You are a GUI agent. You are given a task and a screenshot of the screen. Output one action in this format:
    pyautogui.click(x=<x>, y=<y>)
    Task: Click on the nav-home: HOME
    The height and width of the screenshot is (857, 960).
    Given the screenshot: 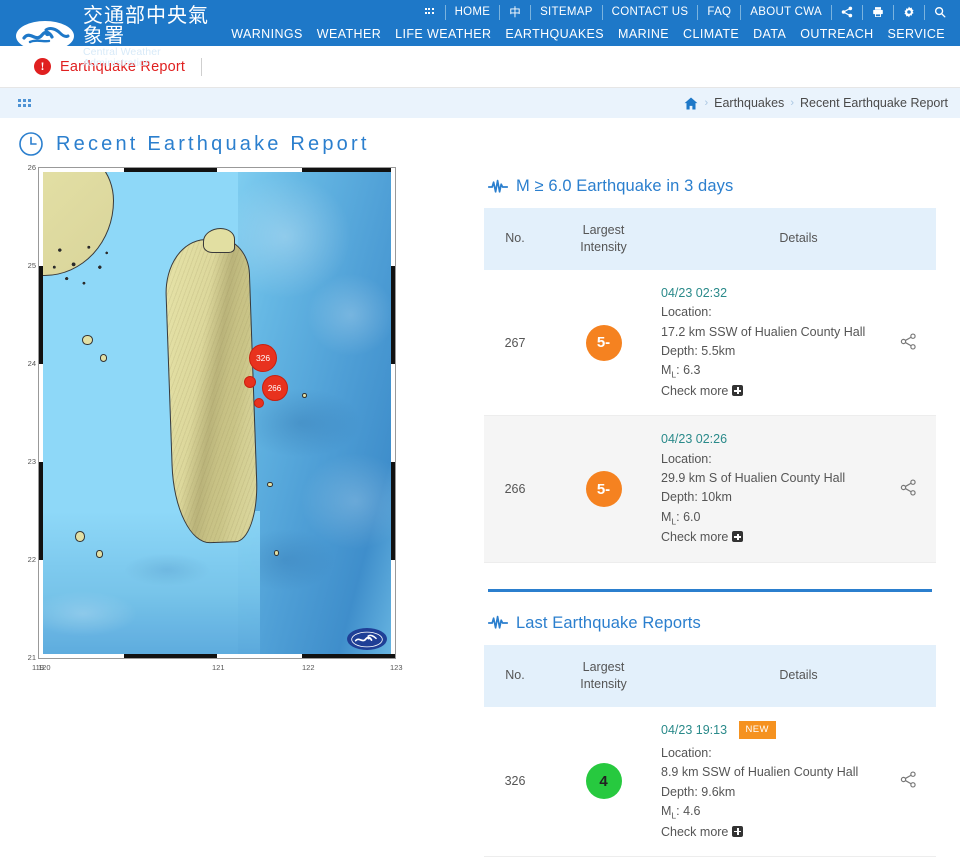 What is the action you would take?
    pyautogui.click(x=473, y=12)
    